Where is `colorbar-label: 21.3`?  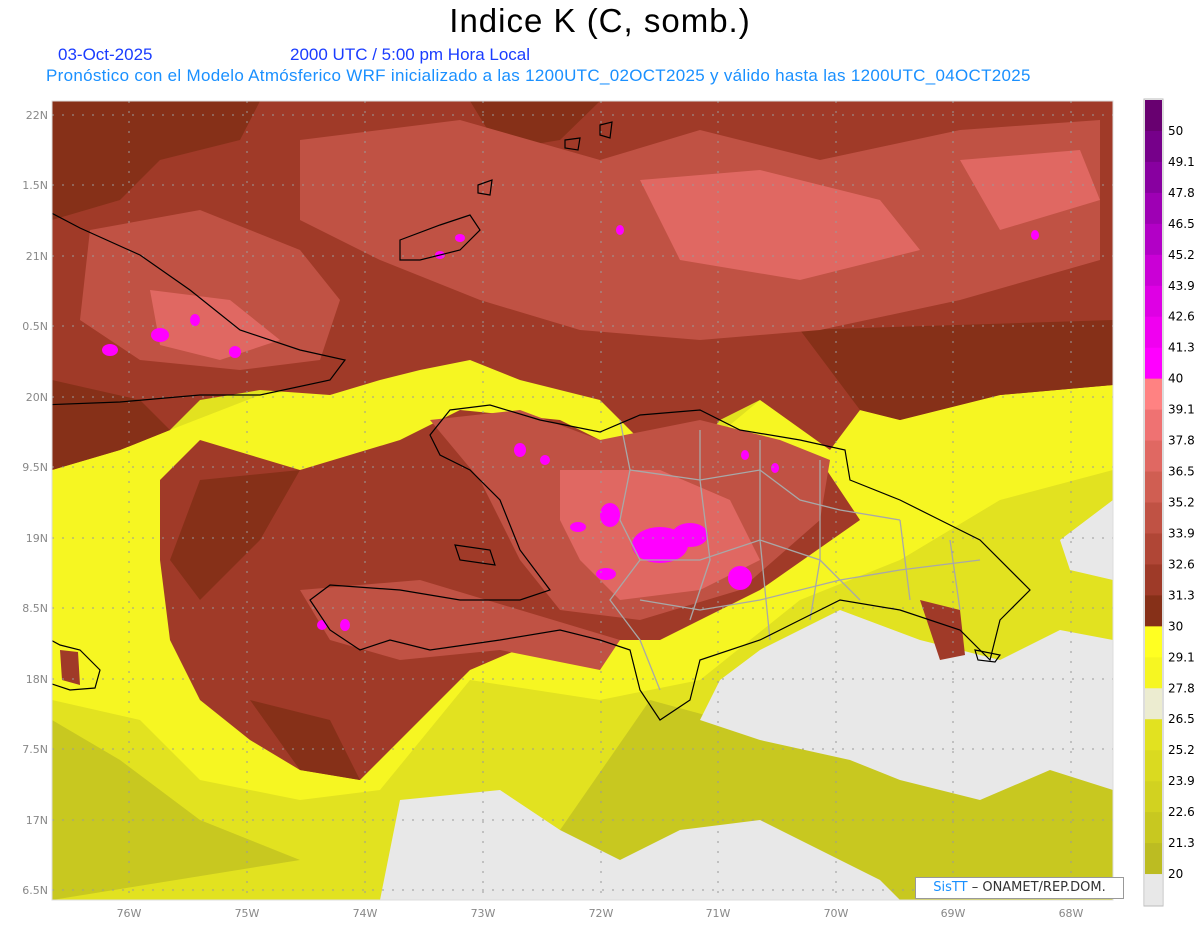 colorbar-label: 21.3 is located at coordinates (1181, 843).